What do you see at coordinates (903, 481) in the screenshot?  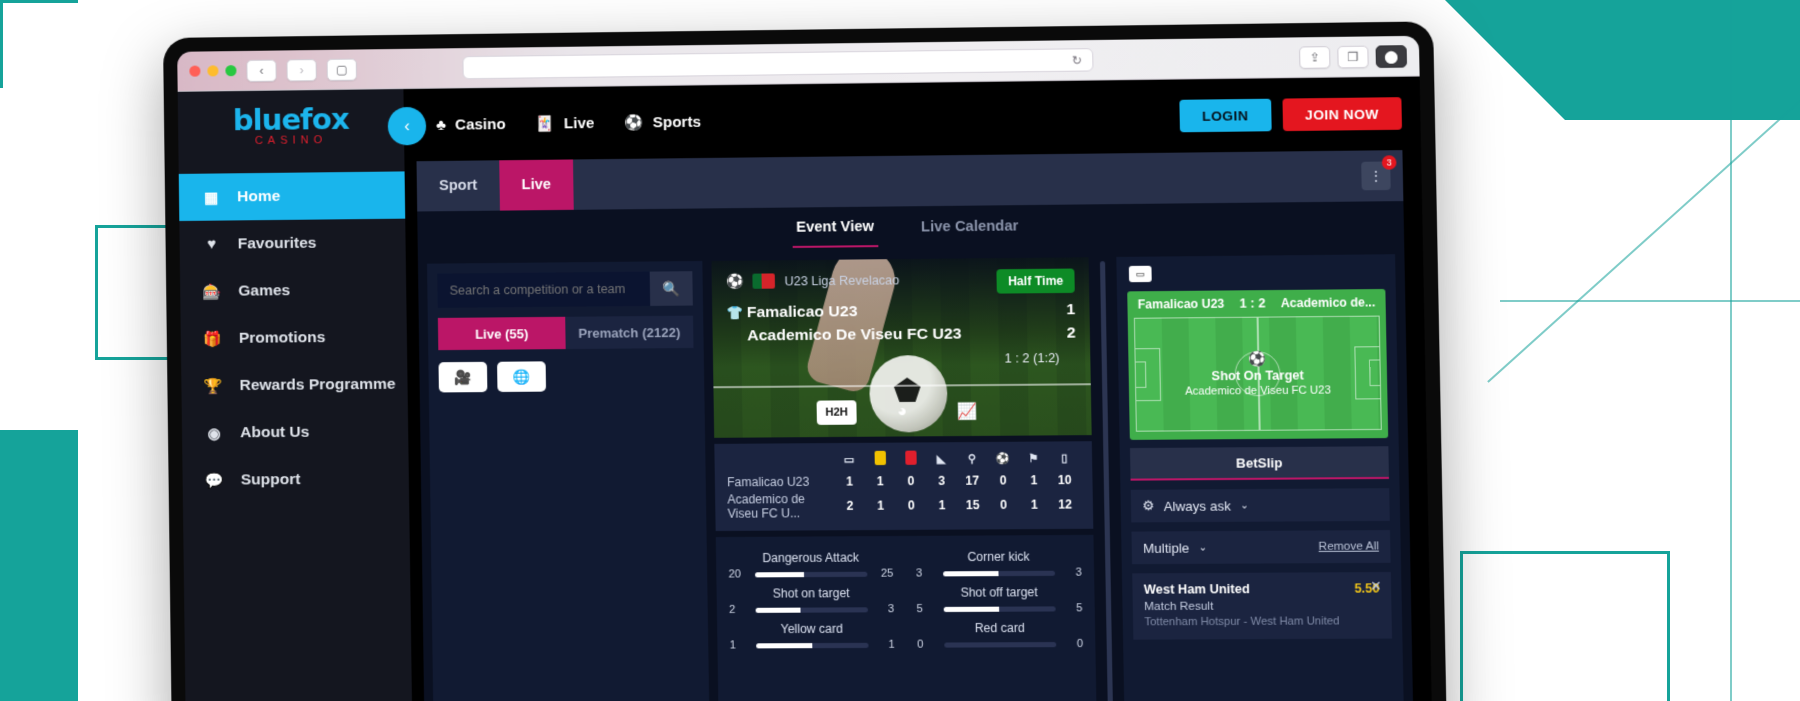 I see `table-row: Famalicao U23 1 1 0 3 17 0 1 10` at bounding box center [903, 481].